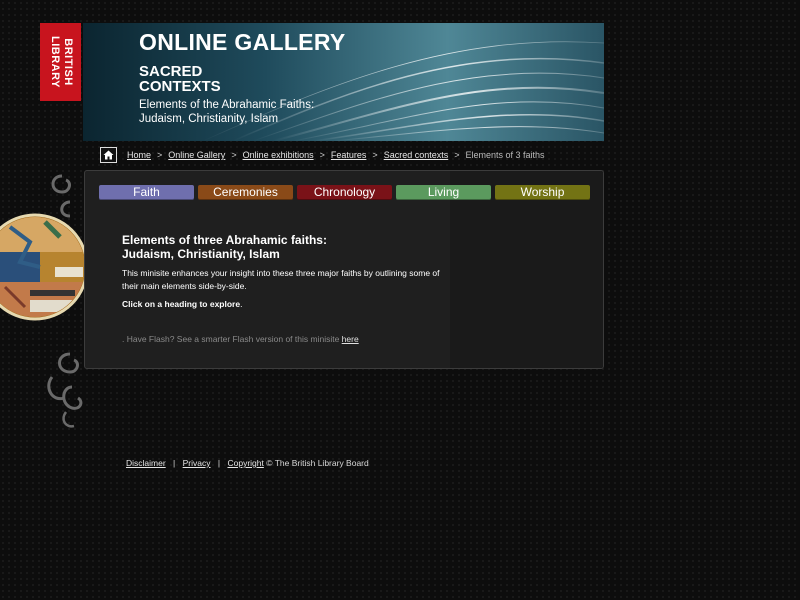 This screenshot has height=600, width=800. Describe the element at coordinates (139, 155) in the screenshot. I see `breadcrumb-home: Home` at that location.